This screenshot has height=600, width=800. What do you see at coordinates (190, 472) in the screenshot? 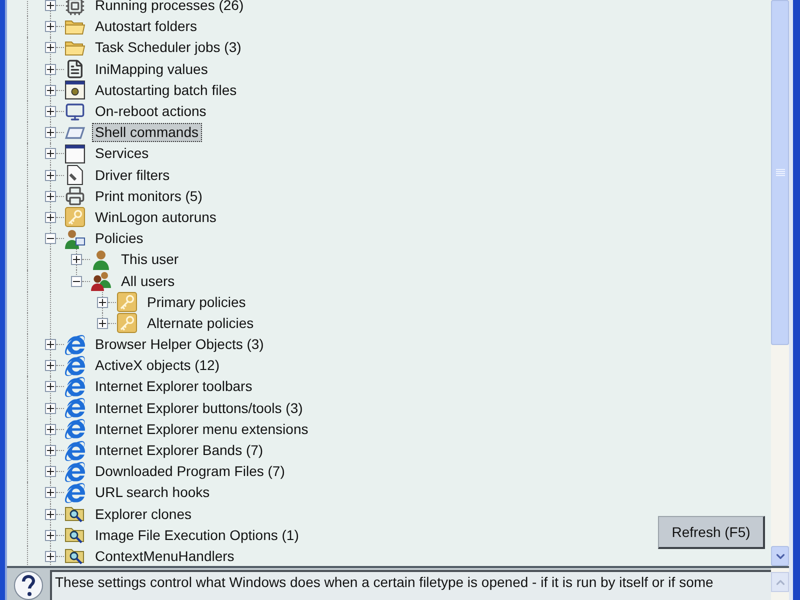
I see `tree-item: Downloaded Program Files (7)` at bounding box center [190, 472].